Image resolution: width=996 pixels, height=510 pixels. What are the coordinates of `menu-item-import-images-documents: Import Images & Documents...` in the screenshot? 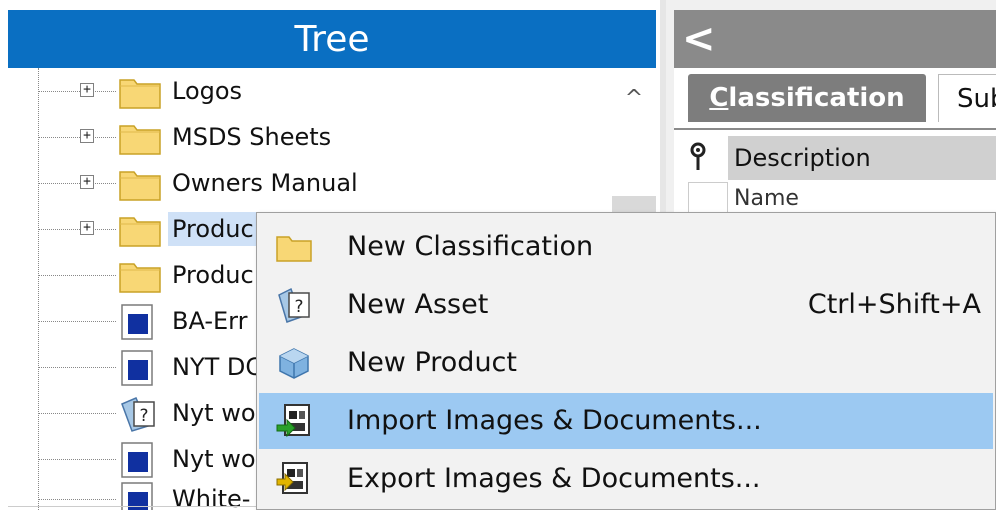 It's located at (626, 421).